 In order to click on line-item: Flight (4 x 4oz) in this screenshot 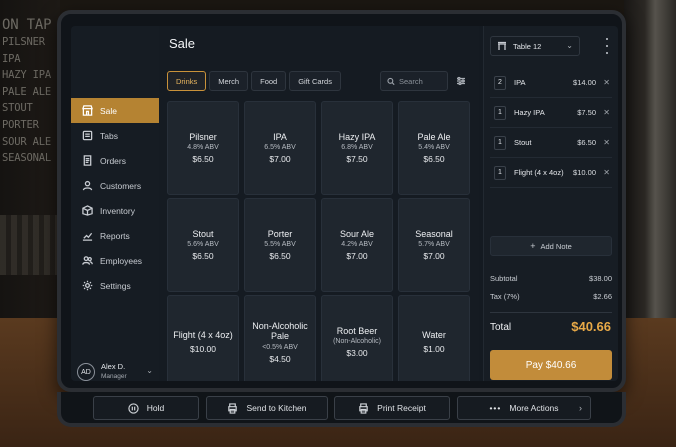, I will do `click(539, 172)`.